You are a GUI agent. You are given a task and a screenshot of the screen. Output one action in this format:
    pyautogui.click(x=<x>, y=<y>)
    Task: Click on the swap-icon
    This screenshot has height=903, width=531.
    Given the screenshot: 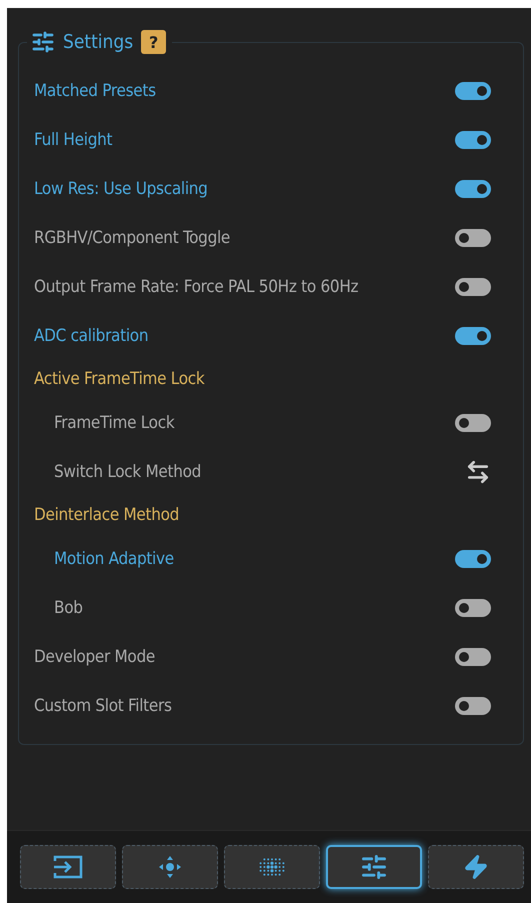 What is the action you would take?
    pyautogui.click(x=478, y=471)
    